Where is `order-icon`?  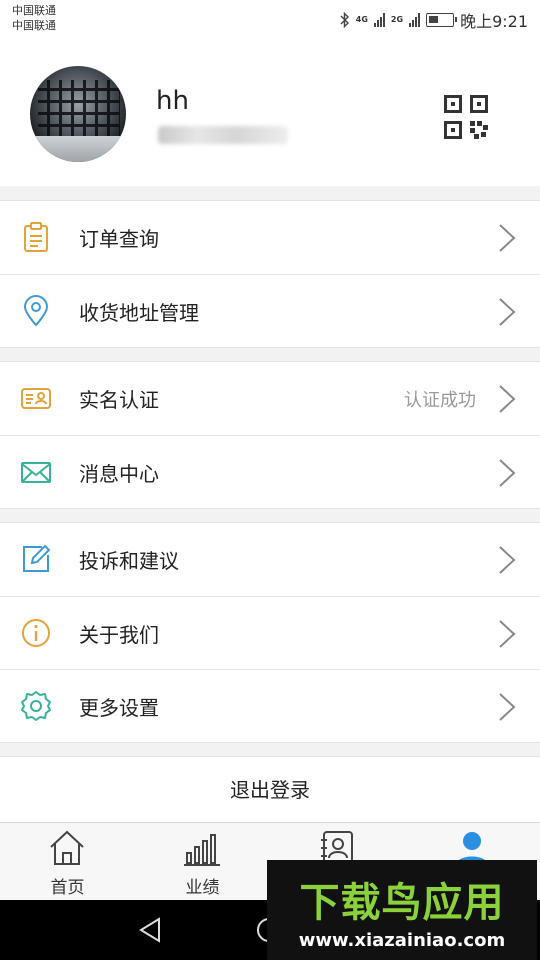
order-icon is located at coordinates (36, 237).